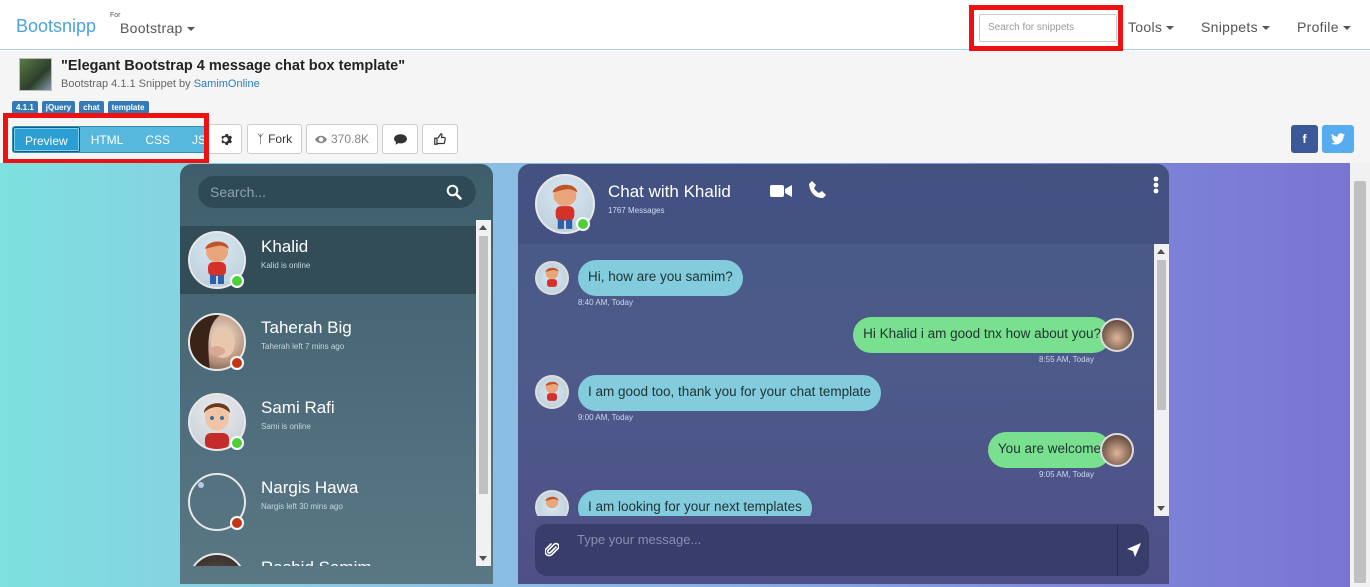 Image resolution: width=1370 pixels, height=587 pixels. I want to click on tag-list: 4.1.1 jQuery chat template, so click(80, 107).